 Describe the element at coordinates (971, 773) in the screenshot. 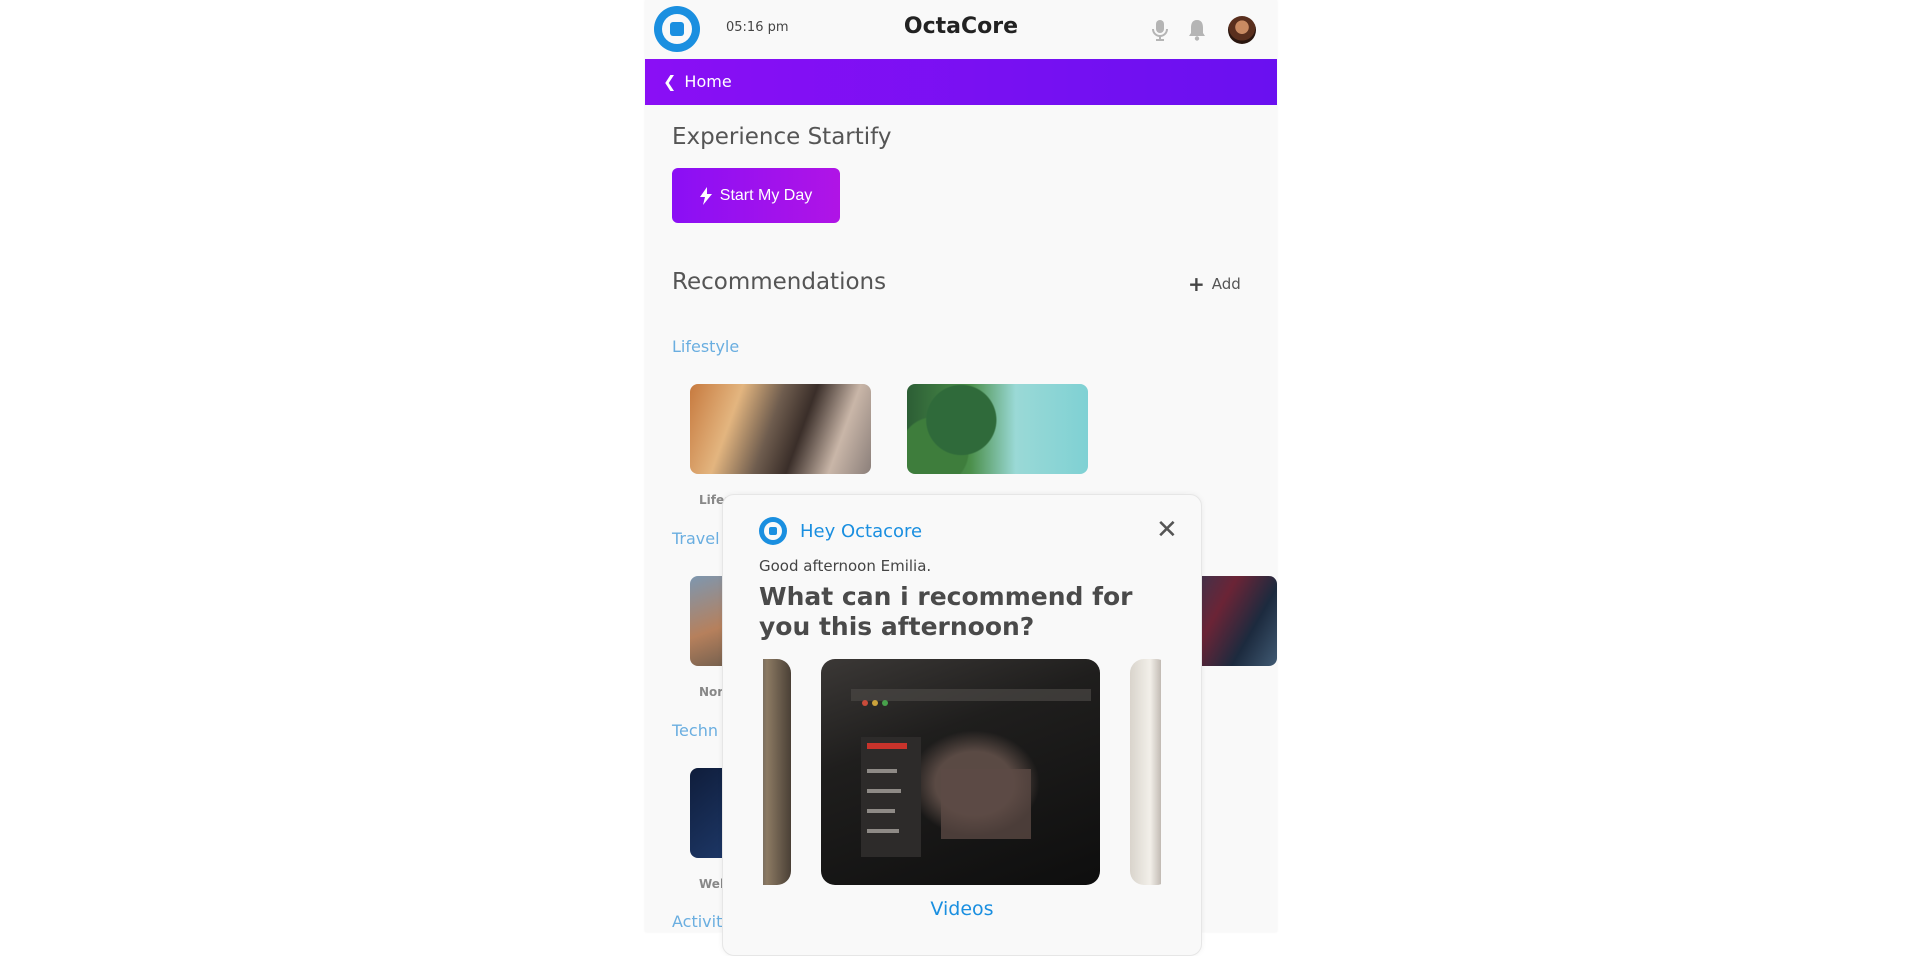

I see `video-screen-image` at that location.